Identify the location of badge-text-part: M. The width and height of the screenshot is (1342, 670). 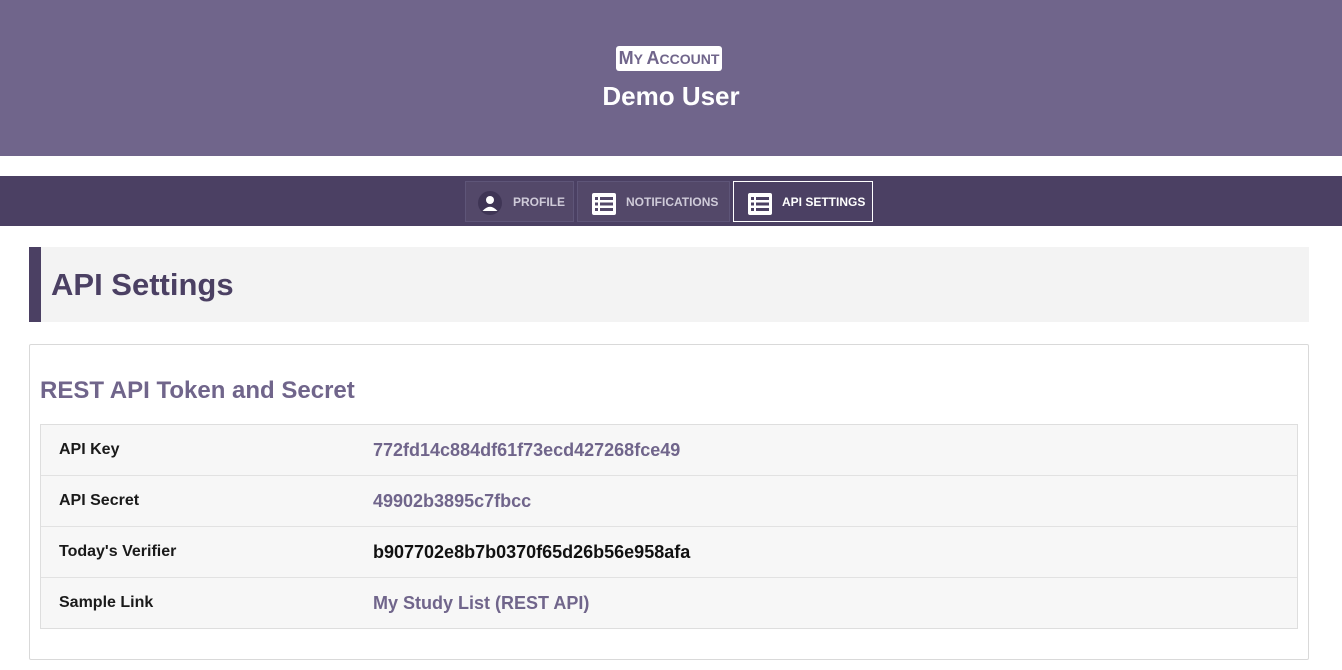
(626, 58).